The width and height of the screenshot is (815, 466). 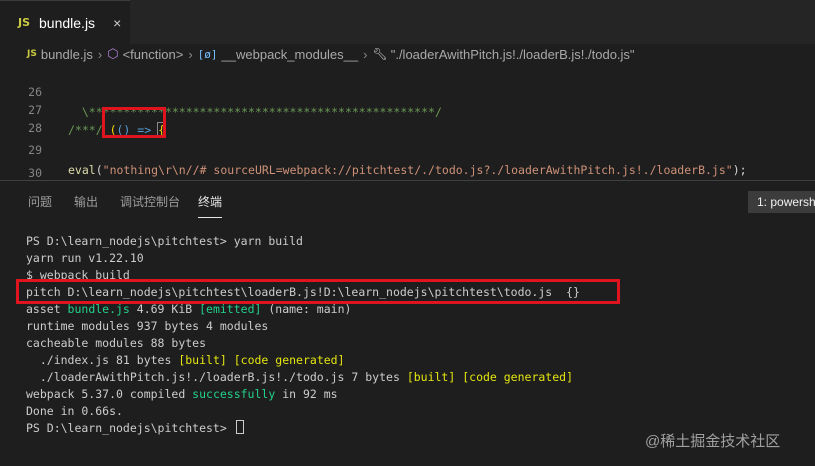 What do you see at coordinates (86, 201) in the screenshot?
I see `tab-output: 输出` at bounding box center [86, 201].